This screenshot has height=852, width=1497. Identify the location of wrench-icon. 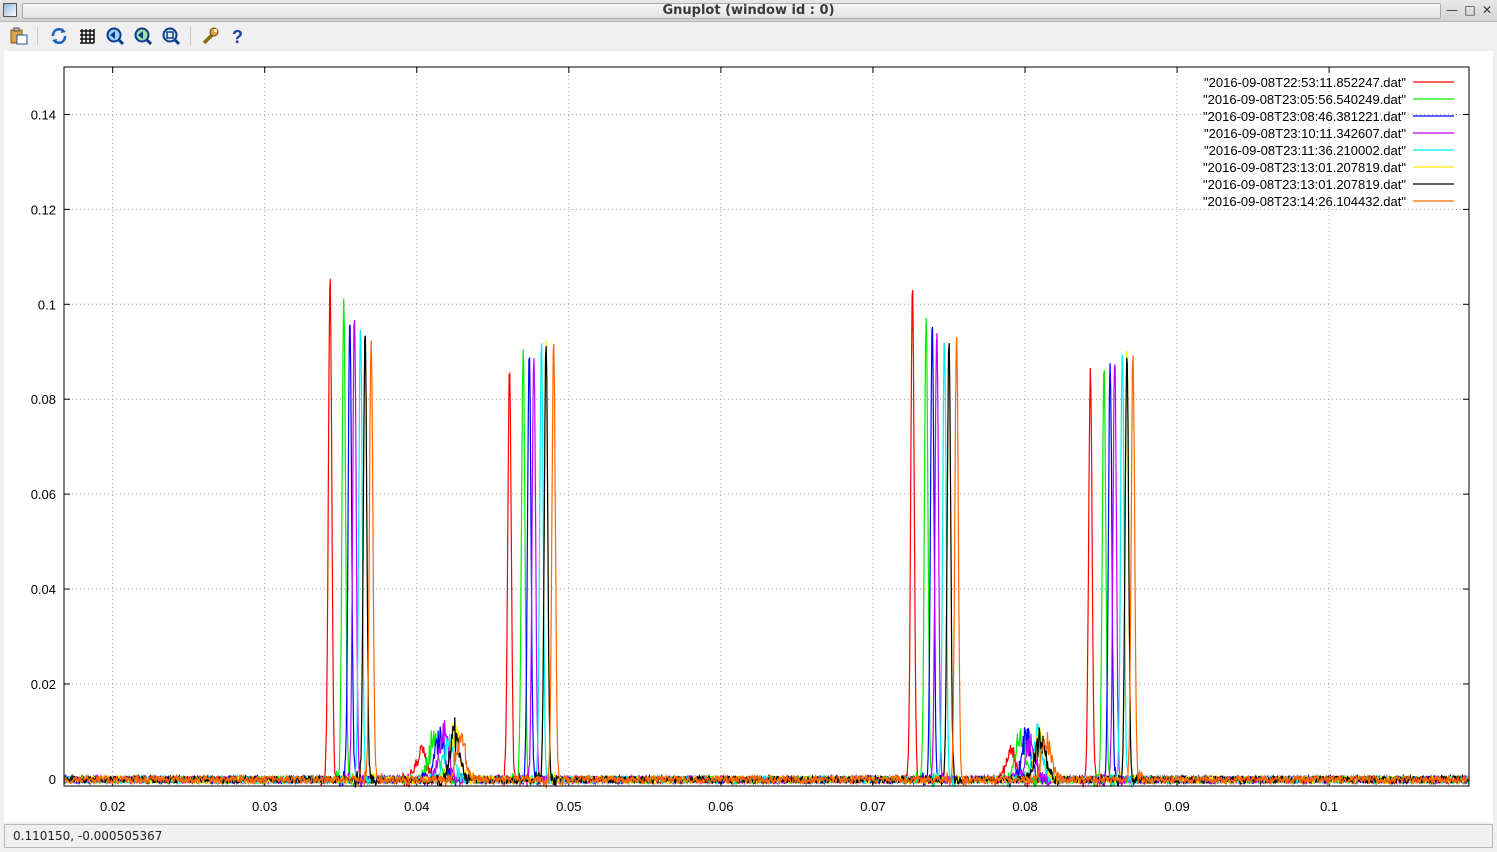
(210, 36).